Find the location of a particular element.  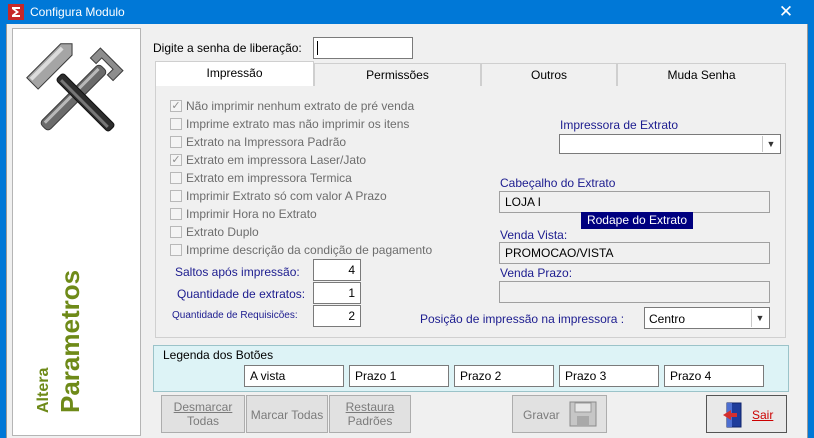

button-text: Restaura is located at coordinates (370, 407).